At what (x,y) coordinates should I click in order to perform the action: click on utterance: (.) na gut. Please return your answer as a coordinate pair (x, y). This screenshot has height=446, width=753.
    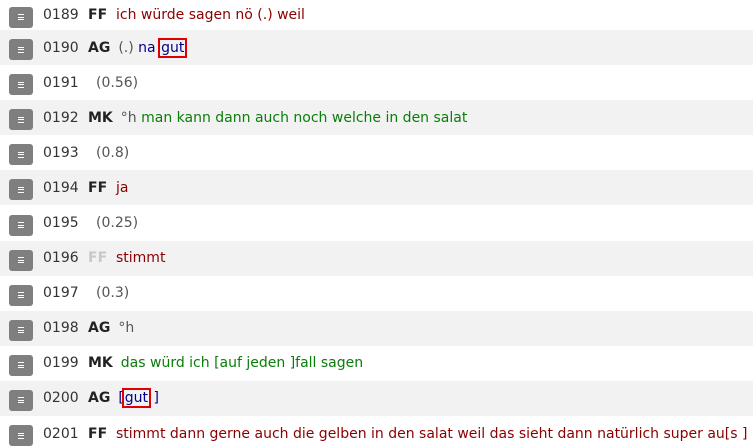
    Looking at the image, I should click on (153, 47).